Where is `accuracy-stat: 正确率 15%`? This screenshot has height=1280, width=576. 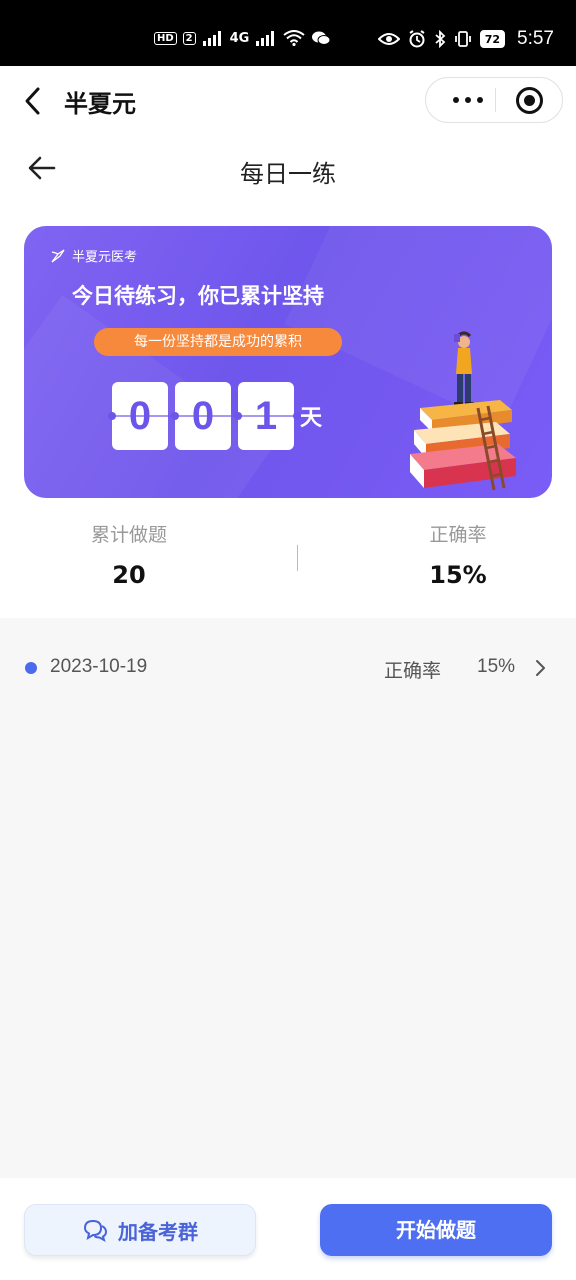 accuracy-stat: 正确率 15% is located at coordinates (458, 554).